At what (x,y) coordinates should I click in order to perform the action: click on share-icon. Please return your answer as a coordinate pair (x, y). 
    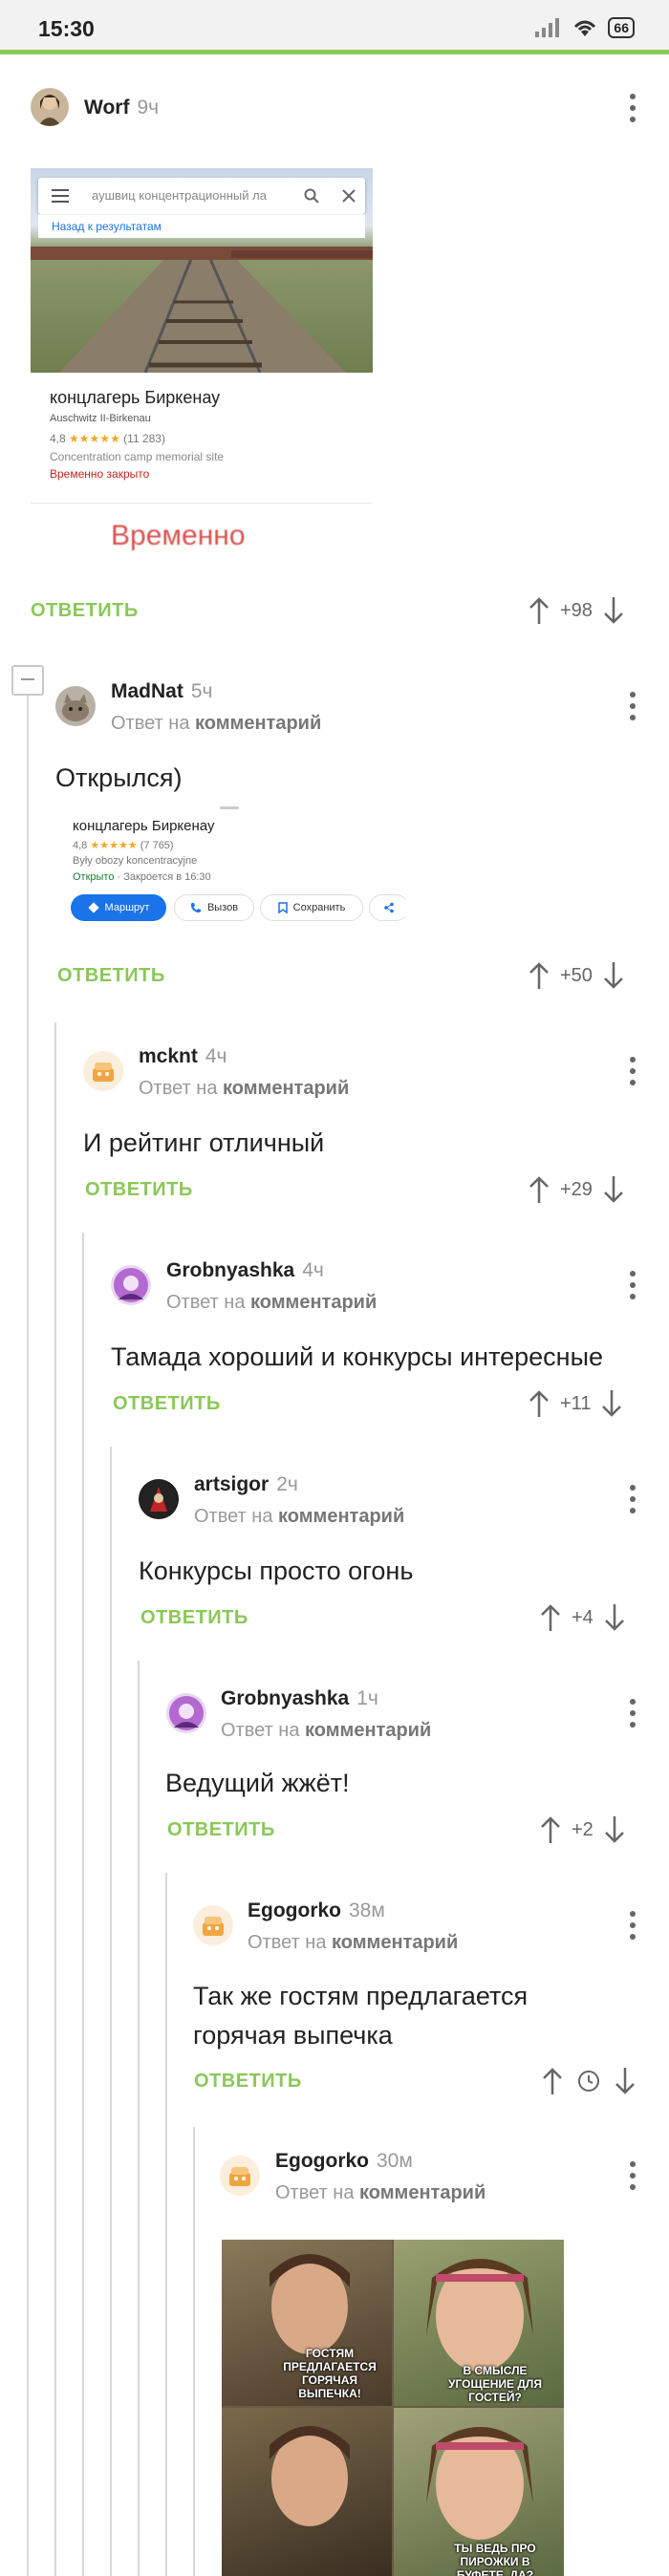
    Looking at the image, I should click on (389, 907).